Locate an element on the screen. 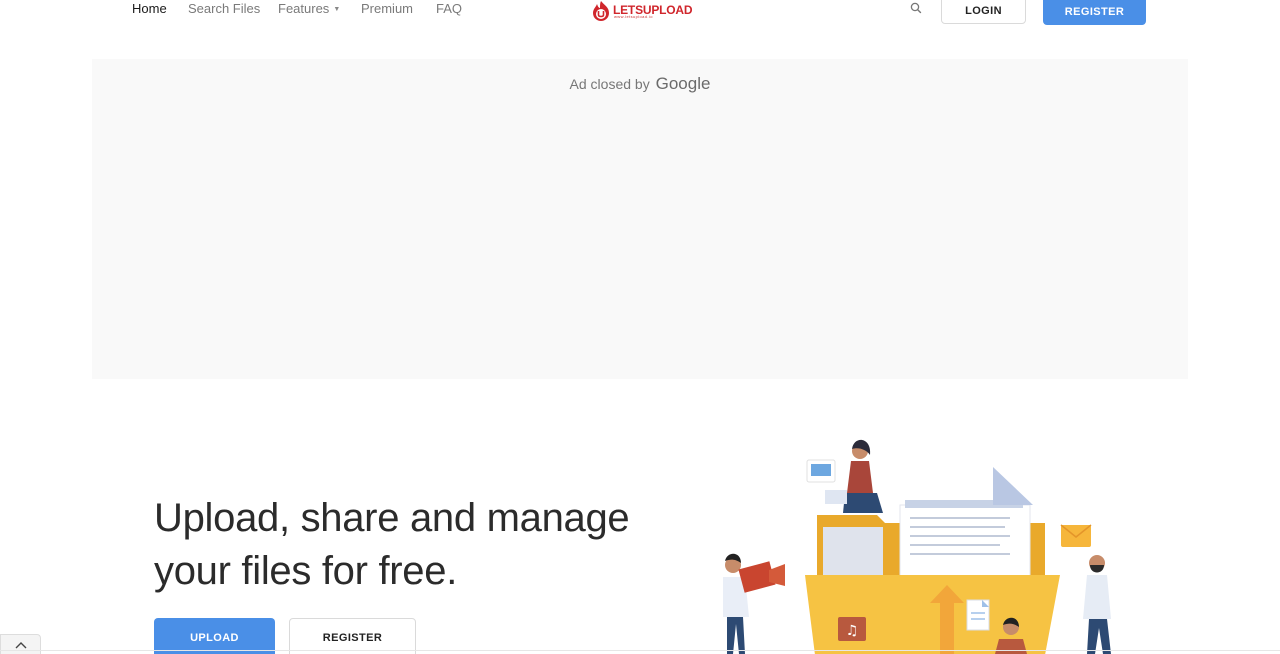 The image size is (1280, 654). nav-faq: FAQ is located at coordinates (449, 8).